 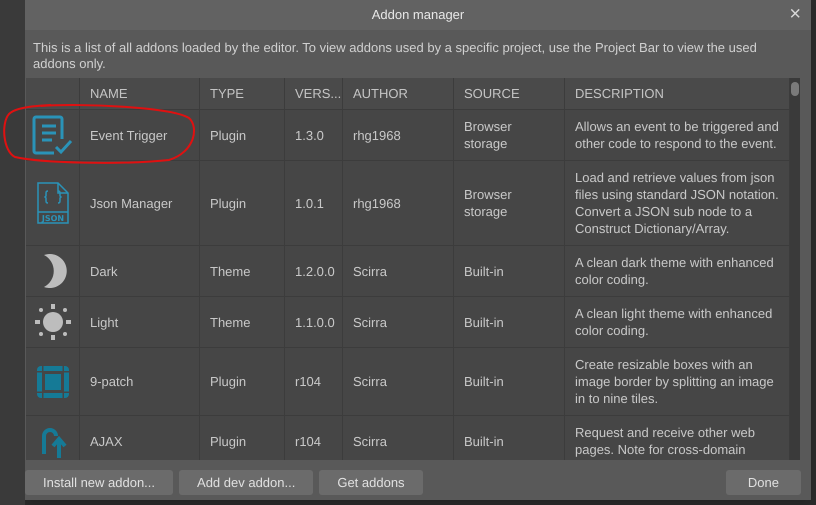 I want to click on dialog-title: Addon manager, so click(x=418, y=15).